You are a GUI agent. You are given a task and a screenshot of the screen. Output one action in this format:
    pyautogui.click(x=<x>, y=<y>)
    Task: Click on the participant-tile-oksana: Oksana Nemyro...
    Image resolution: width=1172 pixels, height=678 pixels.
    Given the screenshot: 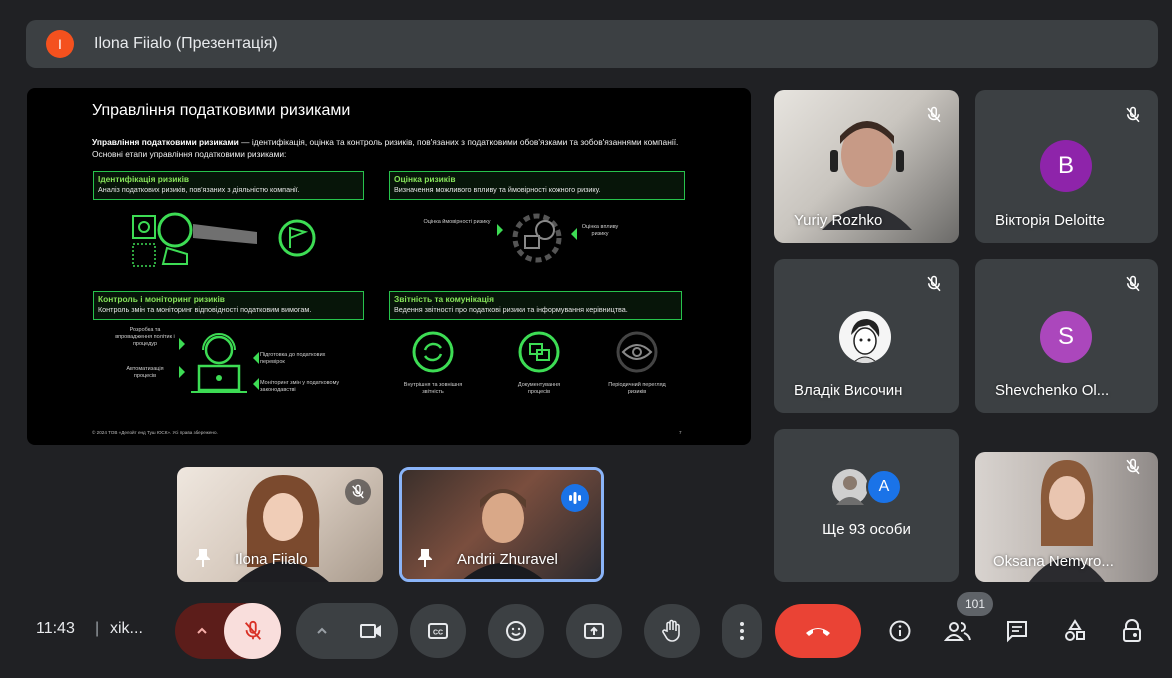 What is the action you would take?
    pyautogui.click(x=1066, y=517)
    